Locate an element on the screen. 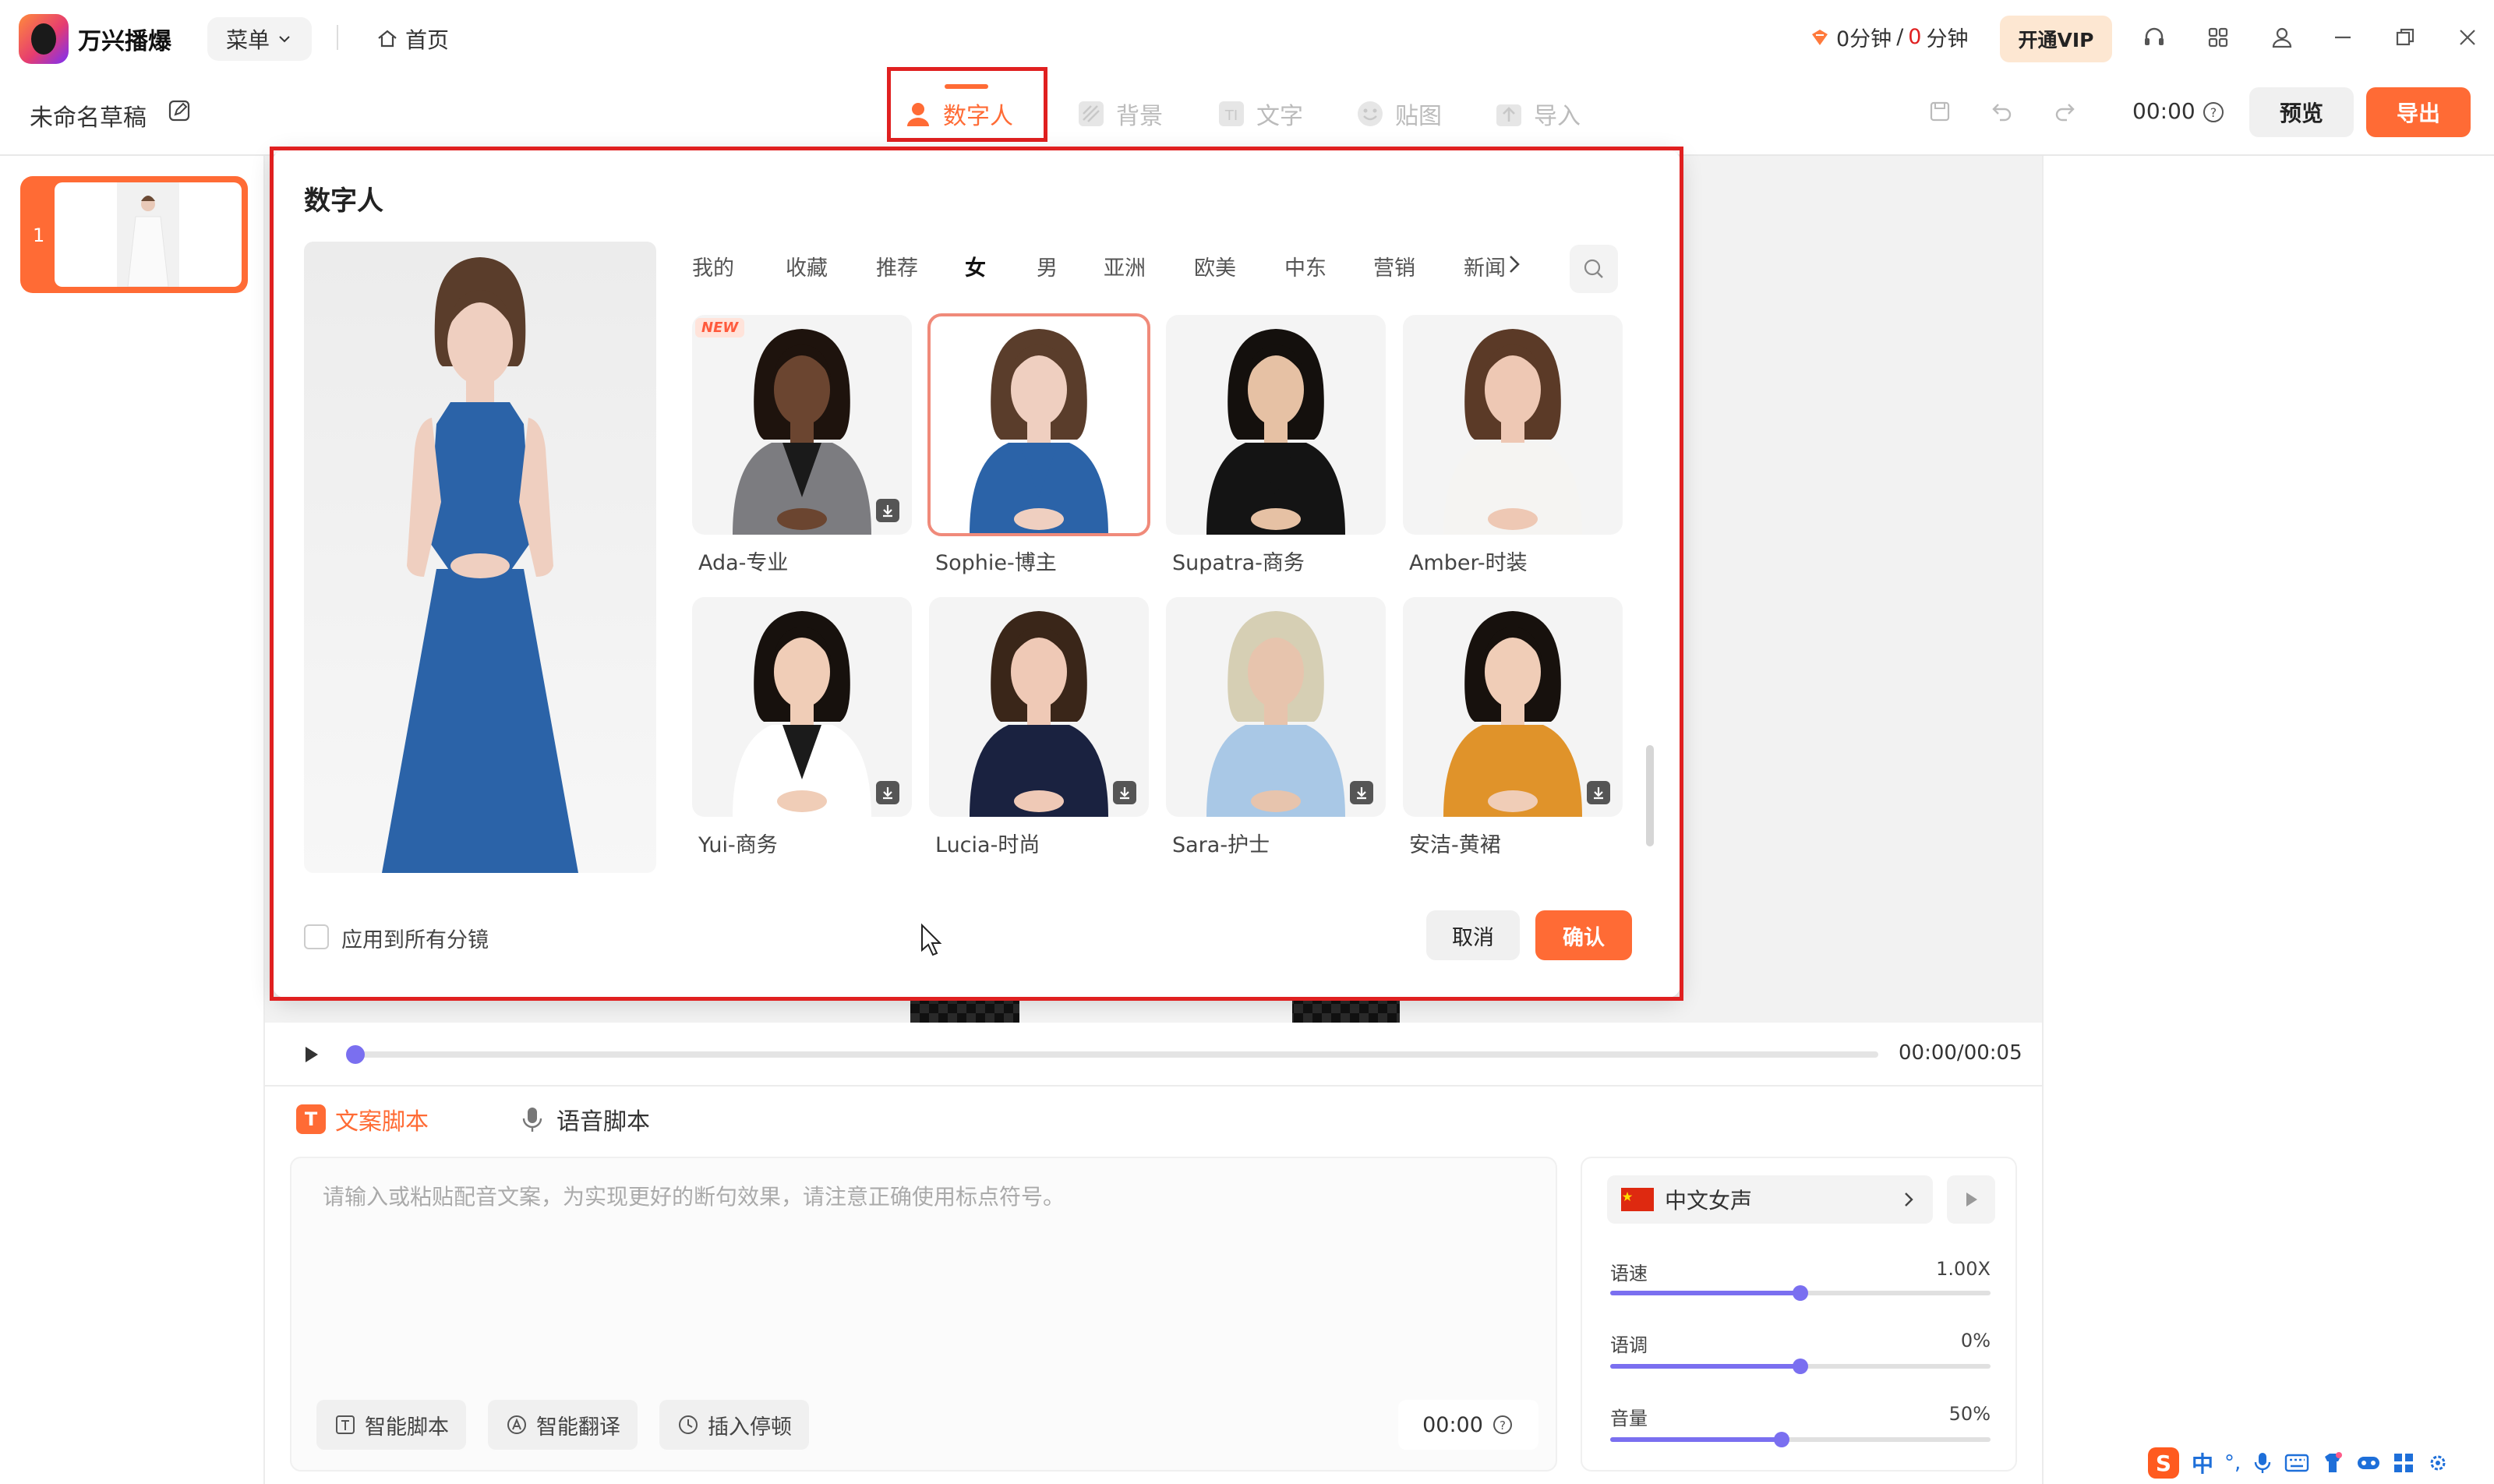 Image resolution: width=2494 pixels, height=1484 pixels. script-editor: 请输入或粘贴配音文案，为实现更好的断句效果，请注意正确使用标点符号。 is located at coordinates (924, 1314).